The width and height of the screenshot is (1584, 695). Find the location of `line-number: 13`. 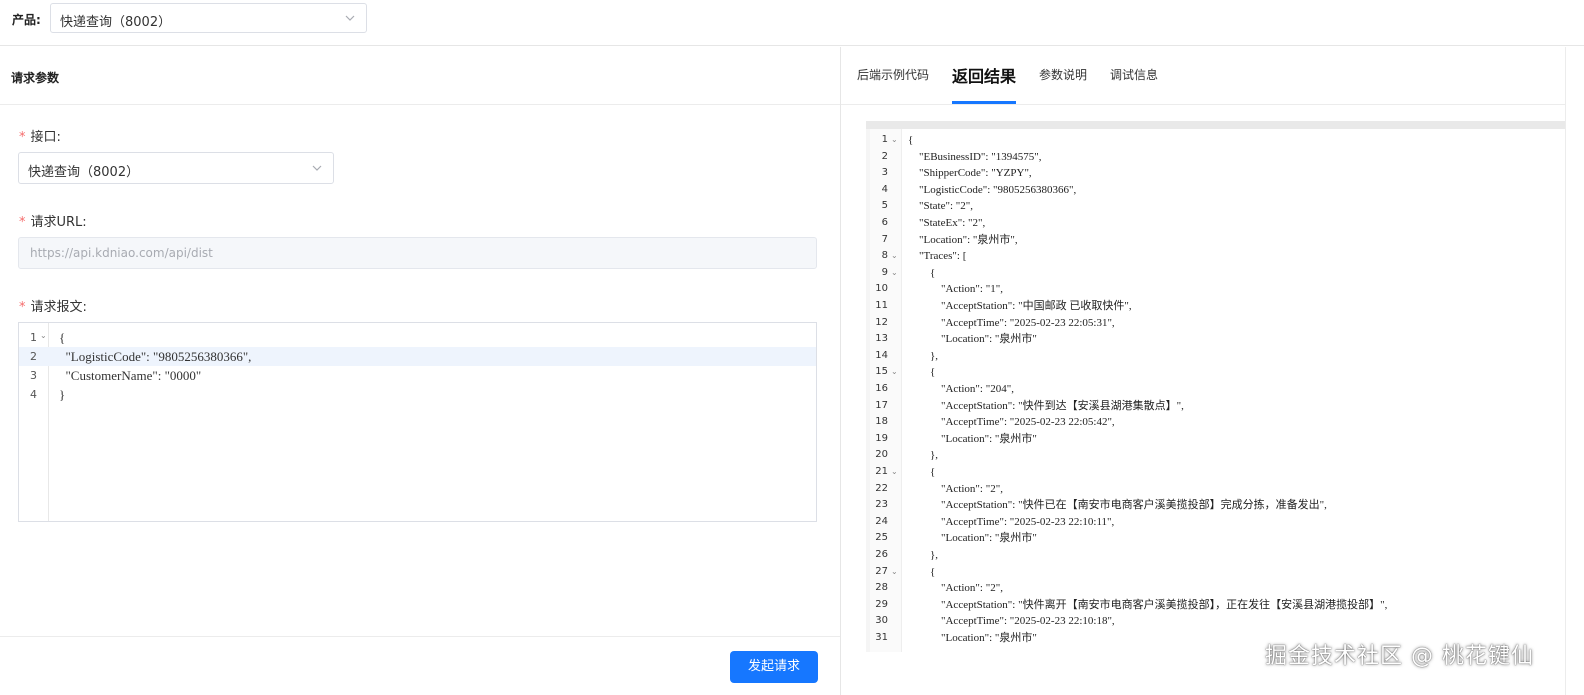

line-number: 13 is located at coordinates (881, 339).